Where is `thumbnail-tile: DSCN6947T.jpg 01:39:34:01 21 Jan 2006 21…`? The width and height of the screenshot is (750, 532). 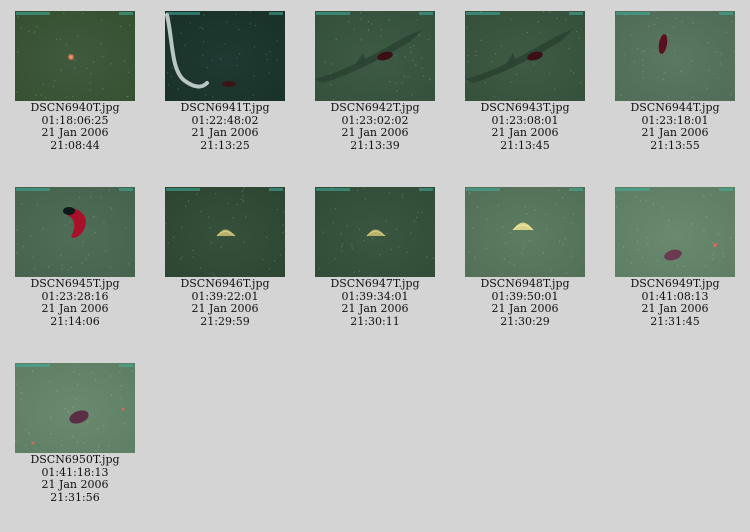 thumbnail-tile: DSCN6947T.jpg 01:39:34:01 21 Jan 2006 21… is located at coordinates (375, 258).